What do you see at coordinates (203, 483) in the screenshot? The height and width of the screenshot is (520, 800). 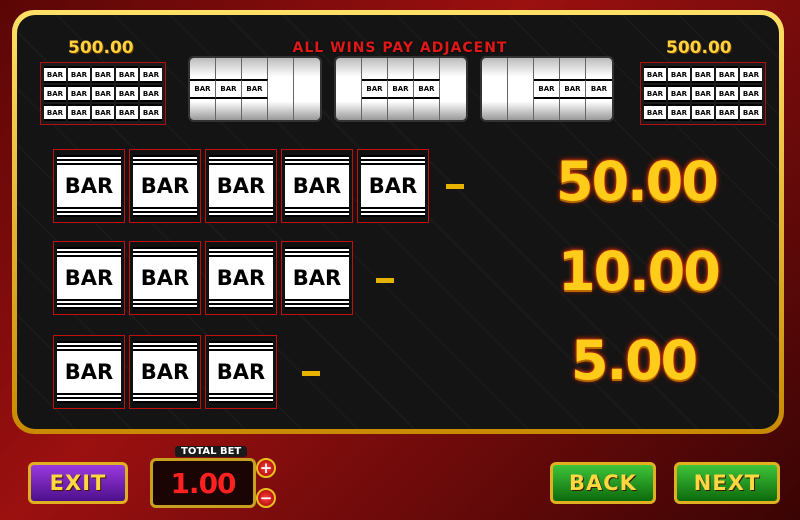 I see `total-bet-display: 1.00` at bounding box center [203, 483].